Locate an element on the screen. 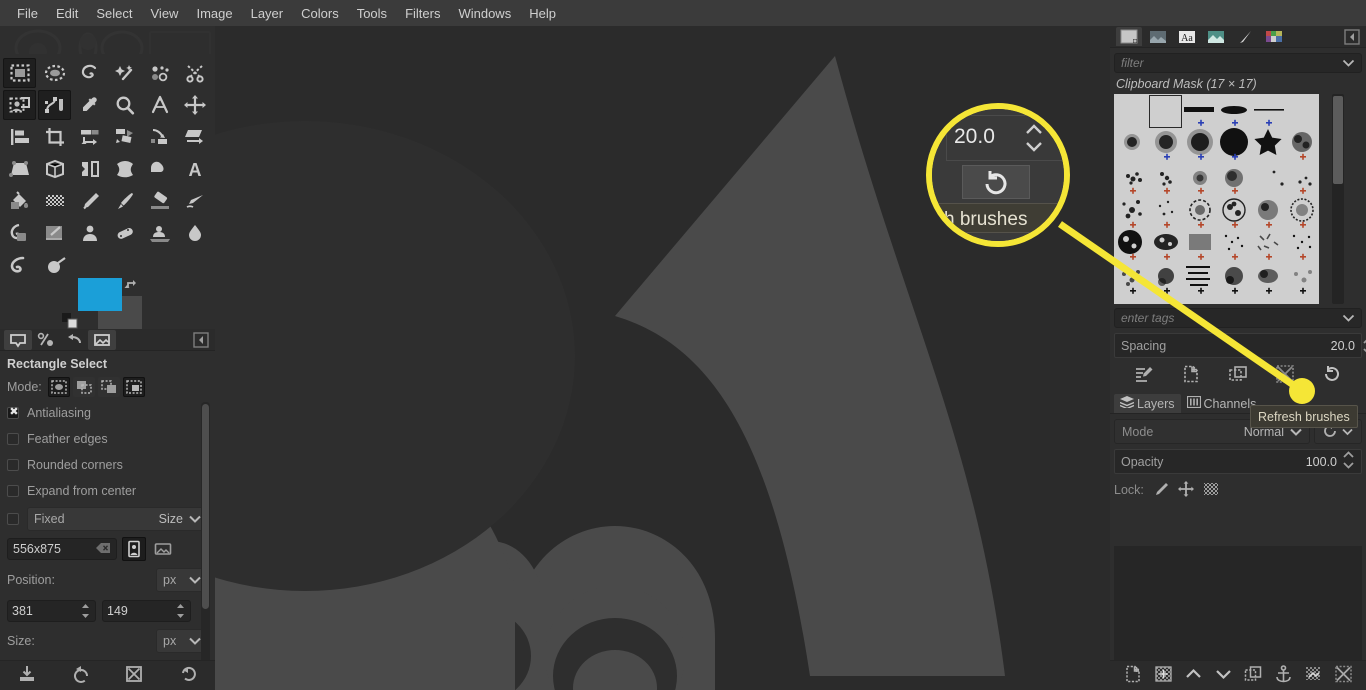 This screenshot has width=1366, height=690. patterns-tab-icon is located at coordinates (1158, 36).